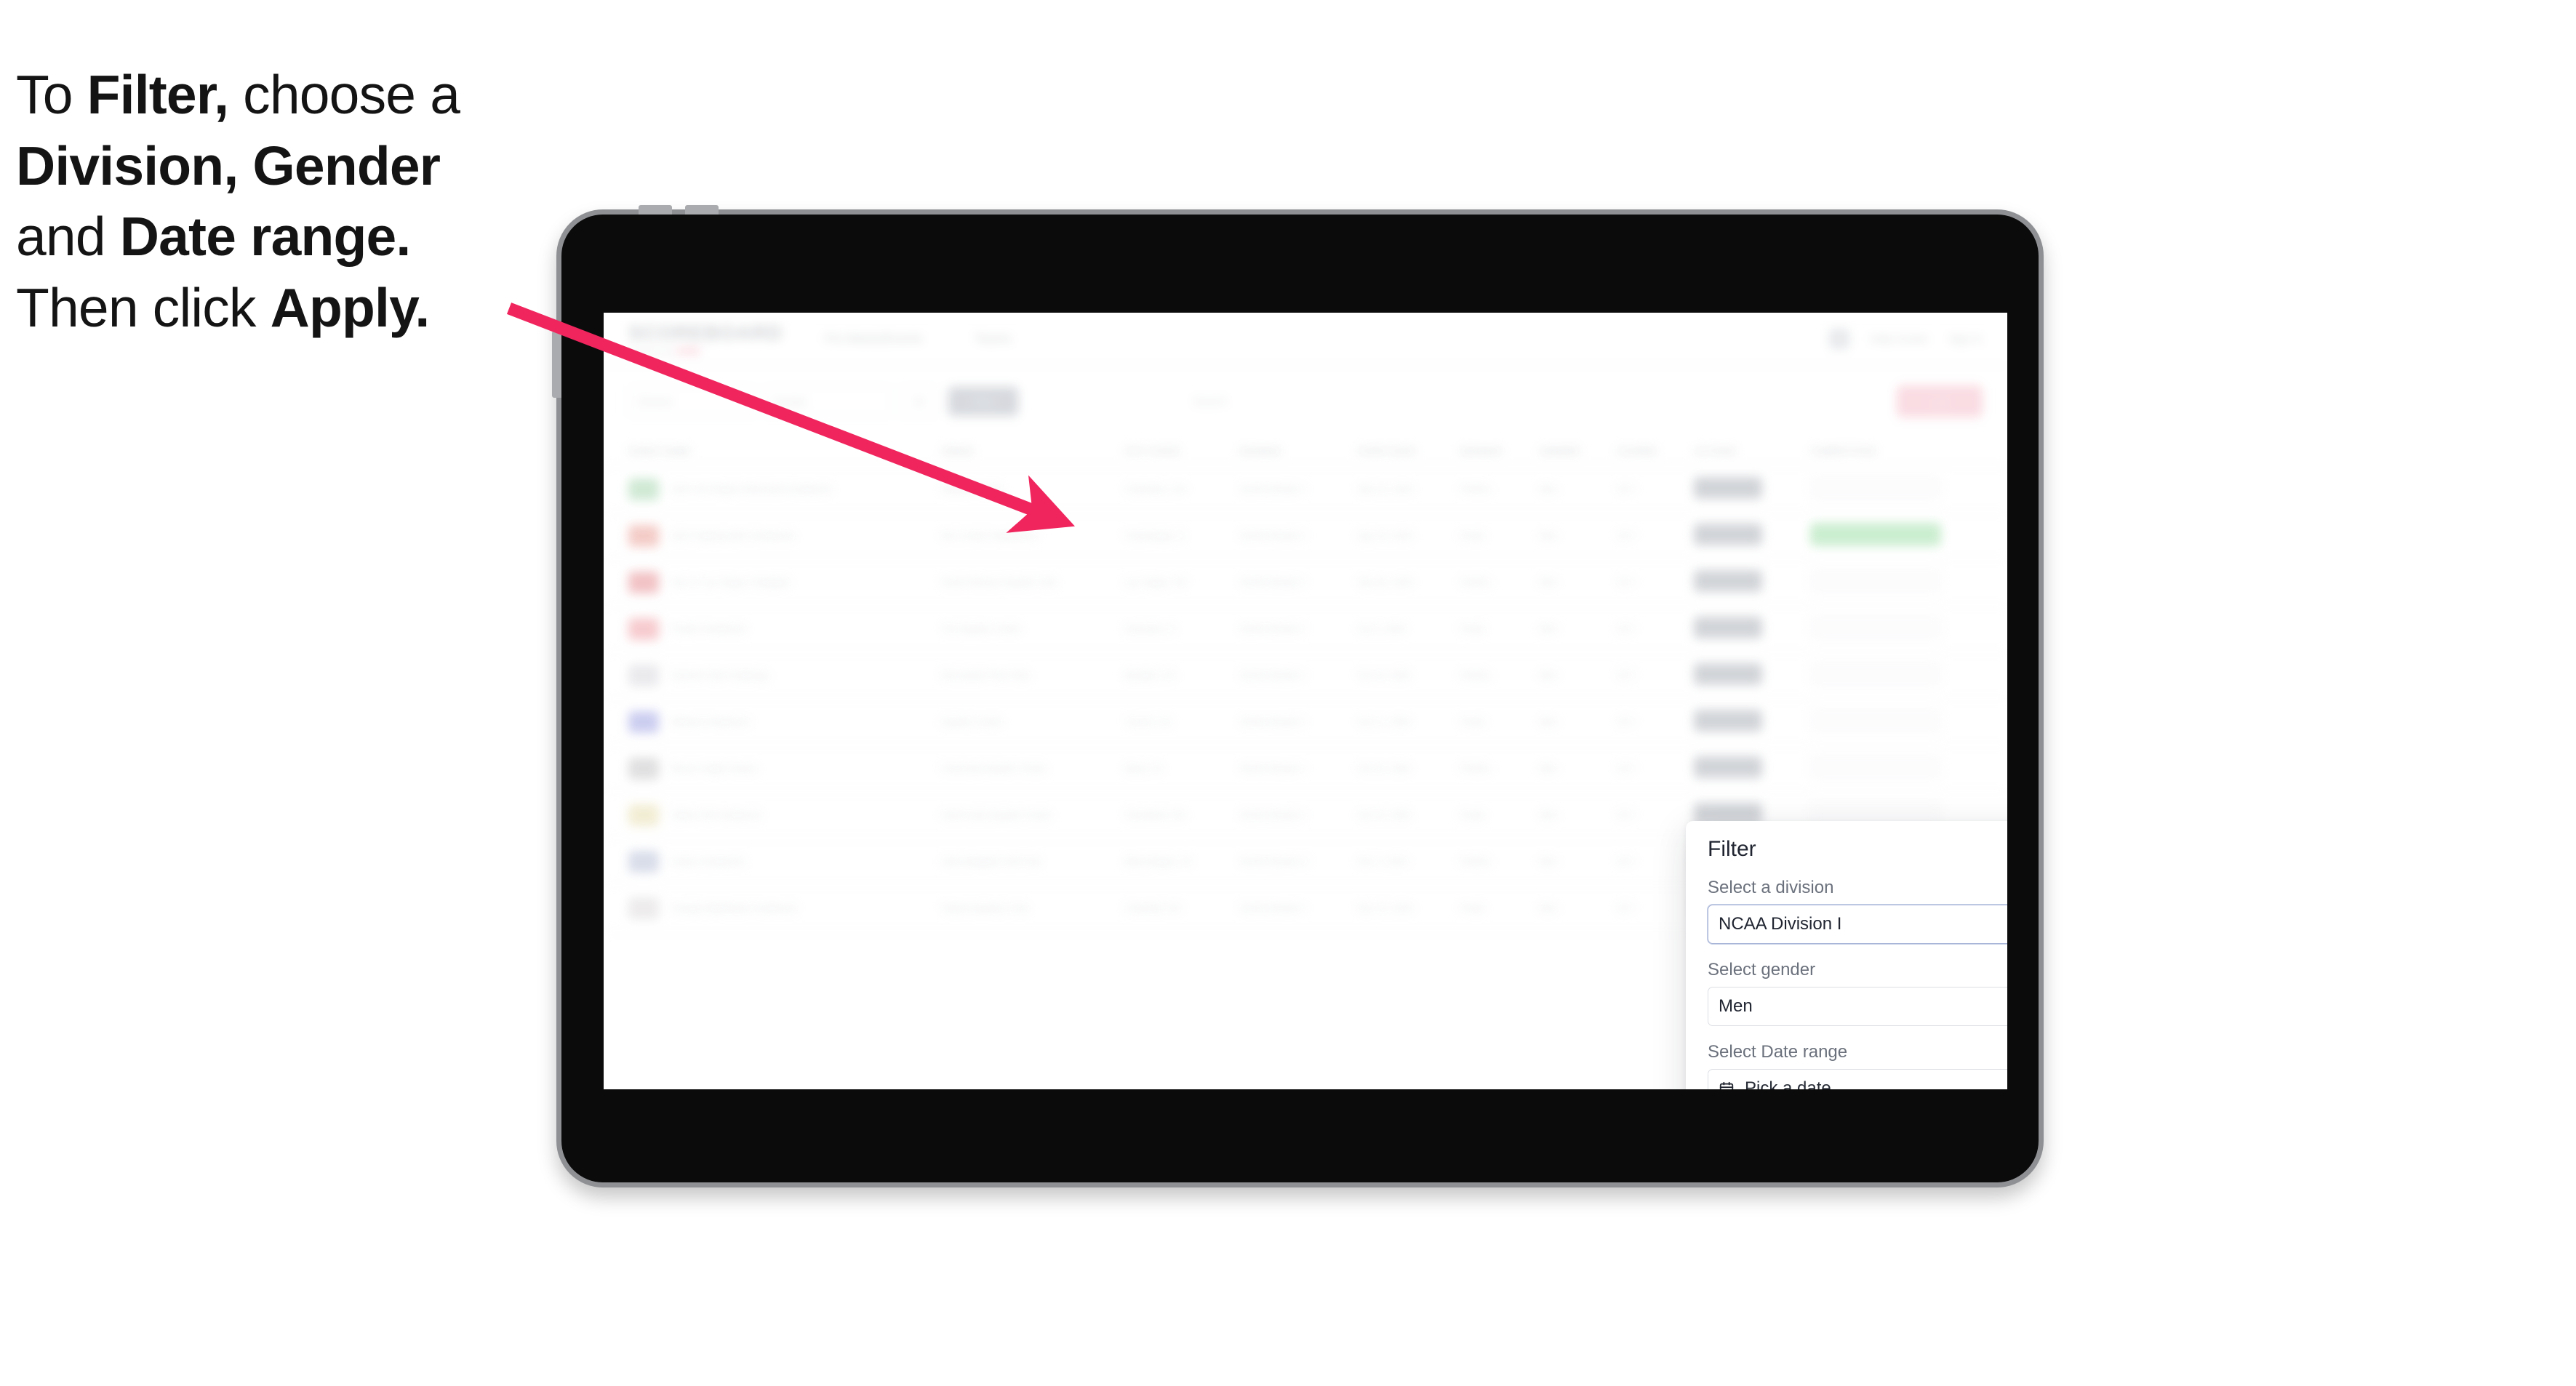 This screenshot has height=1386, width=2576. I want to click on start-date-cell: Oct 24, 2024, so click(1401, 769).